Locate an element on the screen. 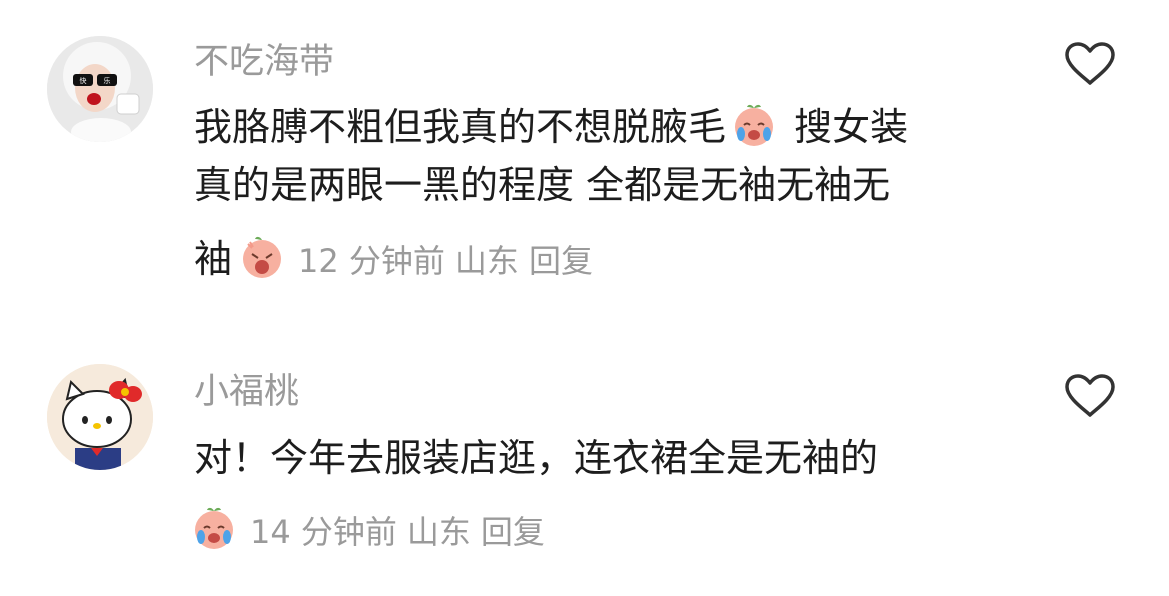  comment-username: 小福桃 is located at coordinates (246, 392).